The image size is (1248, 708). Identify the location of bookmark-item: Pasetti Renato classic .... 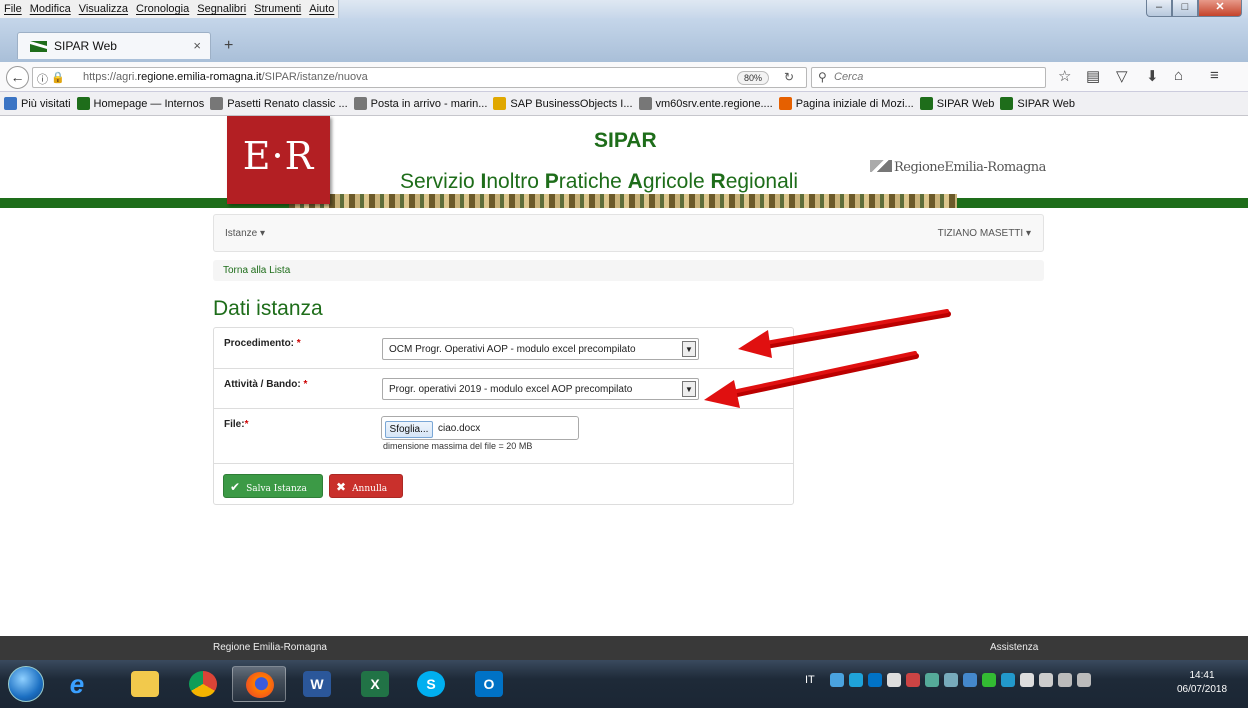
(279, 103).